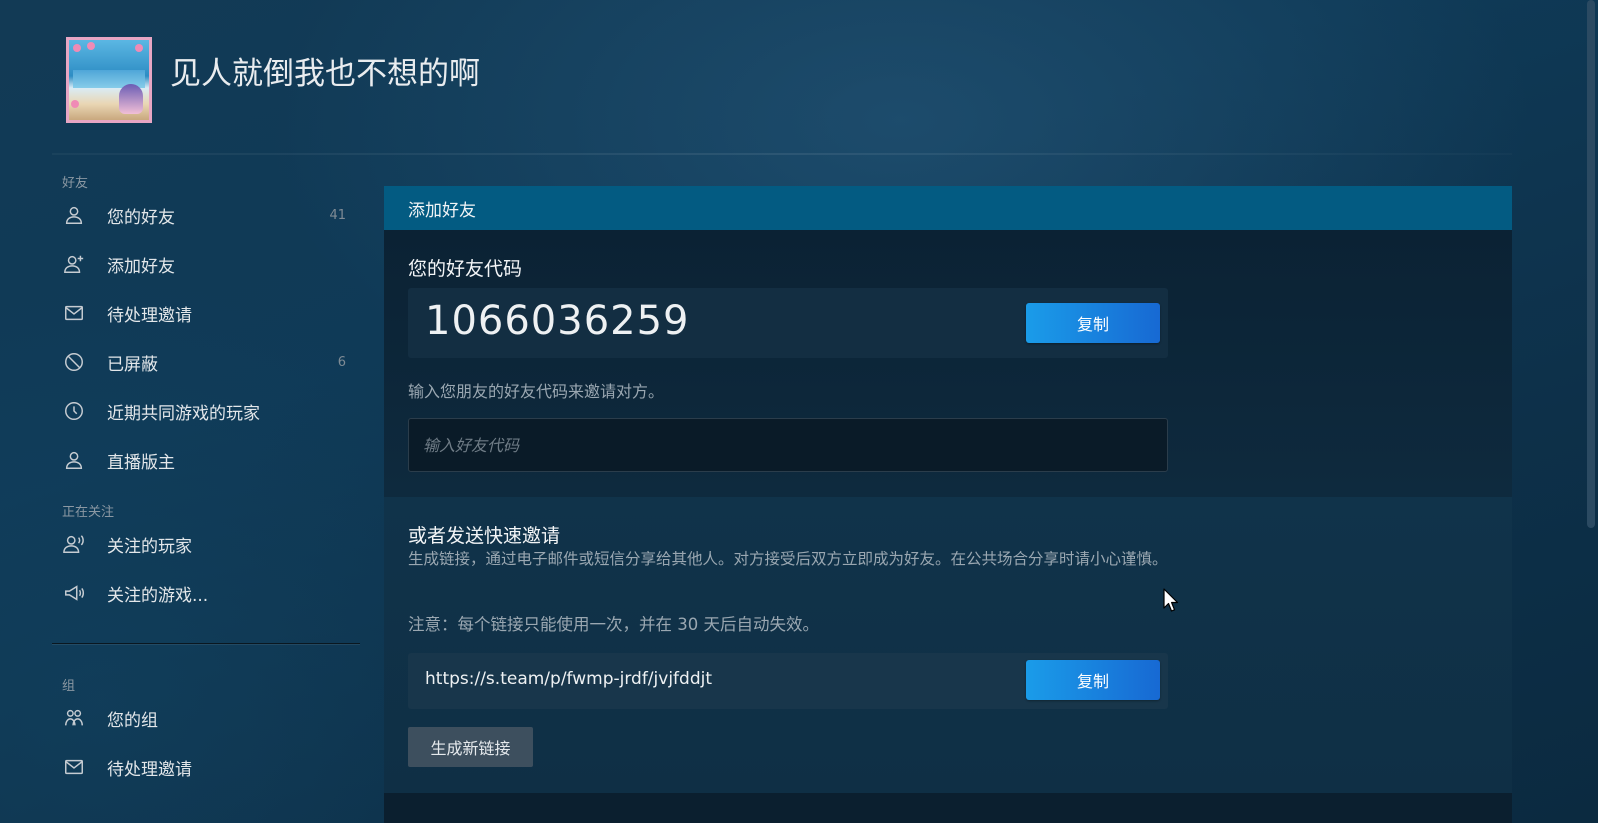 The width and height of the screenshot is (1598, 823). I want to click on sidebar-item-group-invites: 待处理邀请, so click(202, 767).